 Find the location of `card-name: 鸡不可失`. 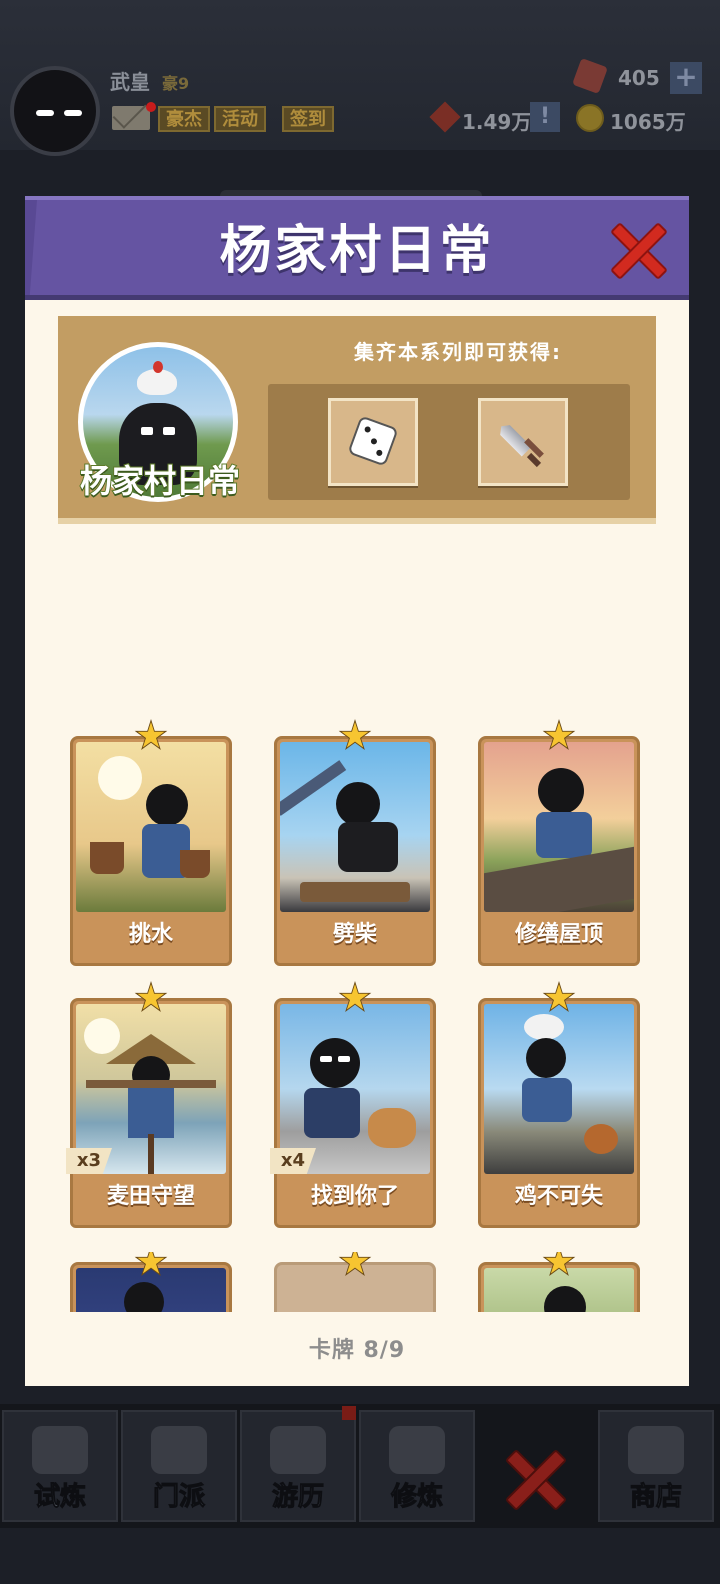

card-name: 鸡不可失 is located at coordinates (558, 1196).